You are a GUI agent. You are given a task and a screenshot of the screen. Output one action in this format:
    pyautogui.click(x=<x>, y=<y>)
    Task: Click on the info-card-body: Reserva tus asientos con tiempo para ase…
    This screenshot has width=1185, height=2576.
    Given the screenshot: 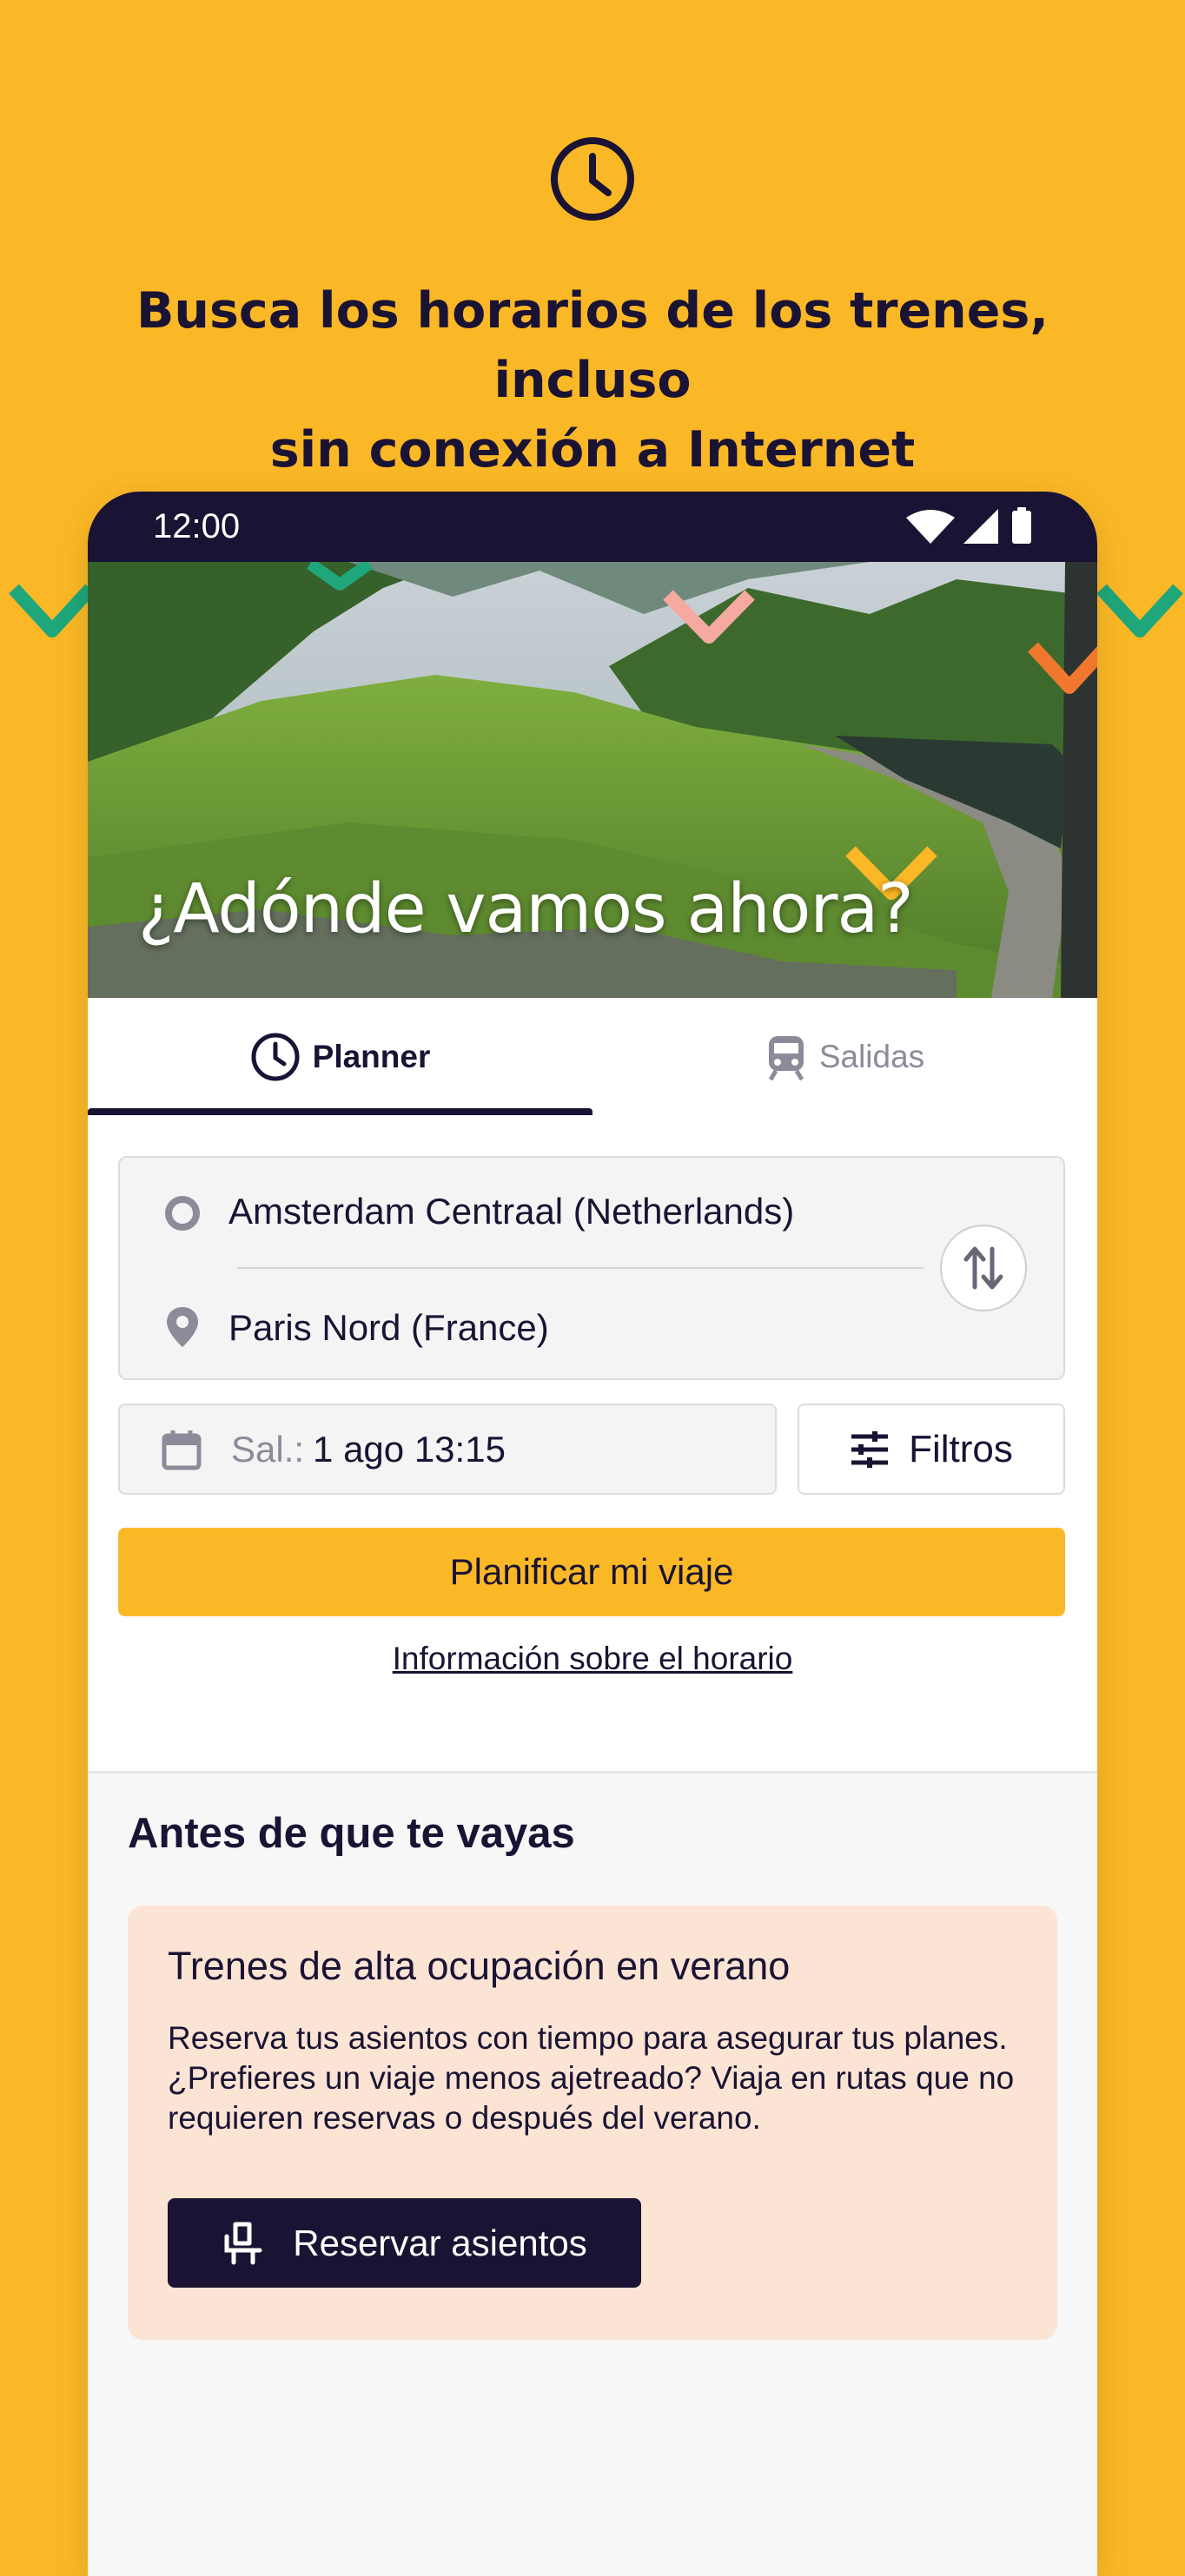 What is the action you would take?
    pyautogui.click(x=592, y=2078)
    